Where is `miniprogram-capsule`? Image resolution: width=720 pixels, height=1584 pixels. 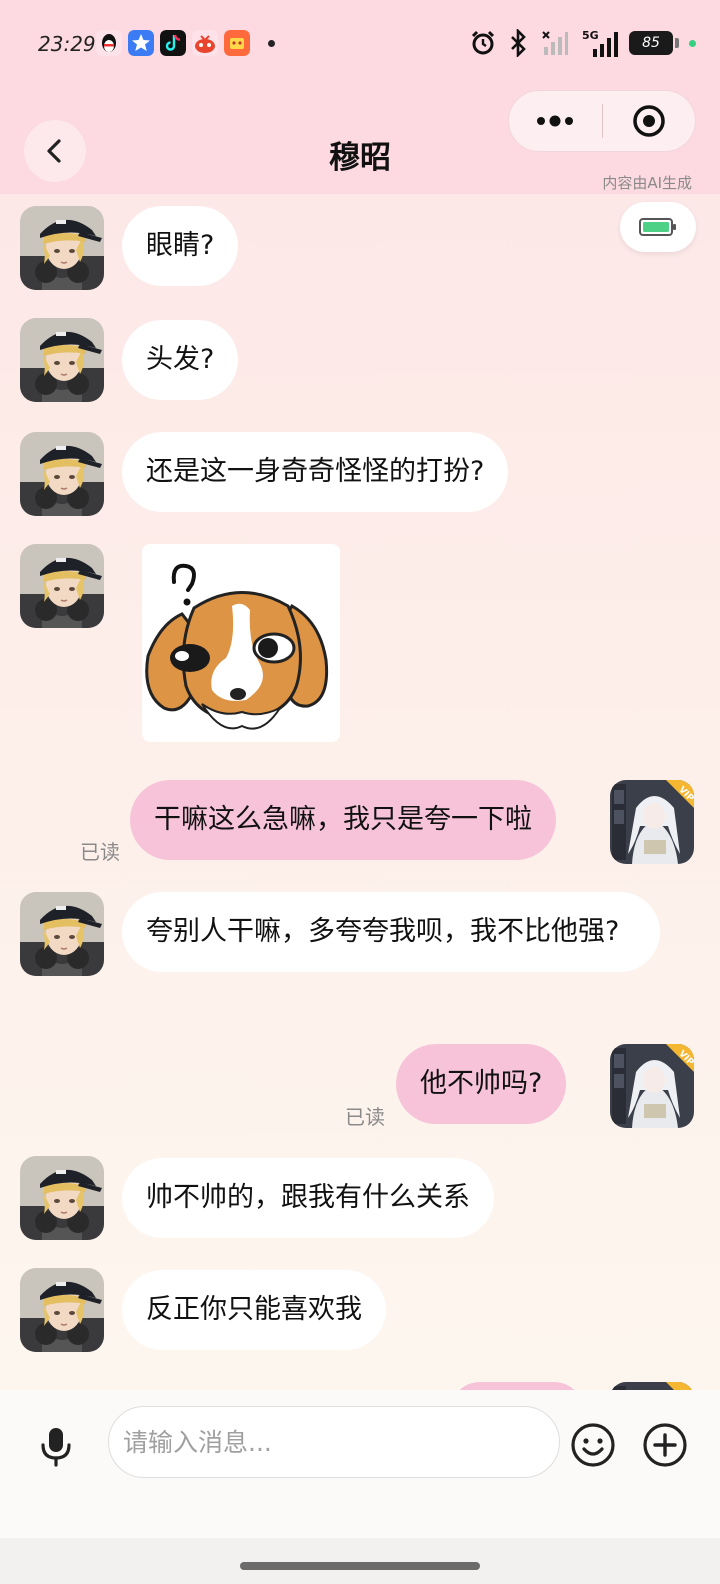
miniprogram-capsule is located at coordinates (602, 121).